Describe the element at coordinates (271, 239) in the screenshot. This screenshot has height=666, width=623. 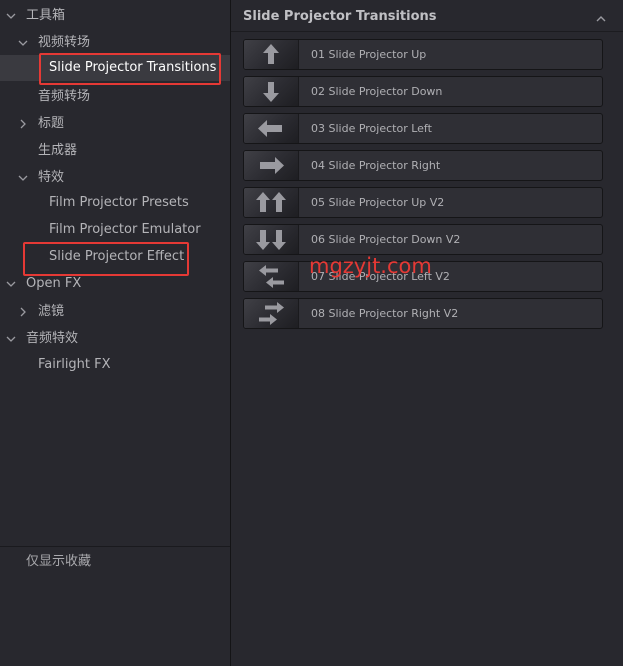
I see `double-arrow-down-icon` at that location.